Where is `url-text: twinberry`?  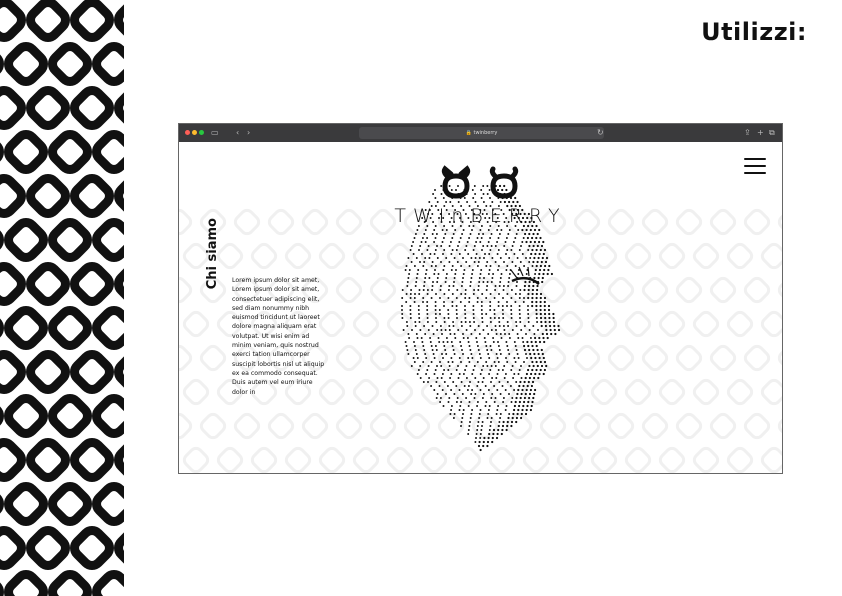
url-text: twinberry is located at coordinates (485, 133).